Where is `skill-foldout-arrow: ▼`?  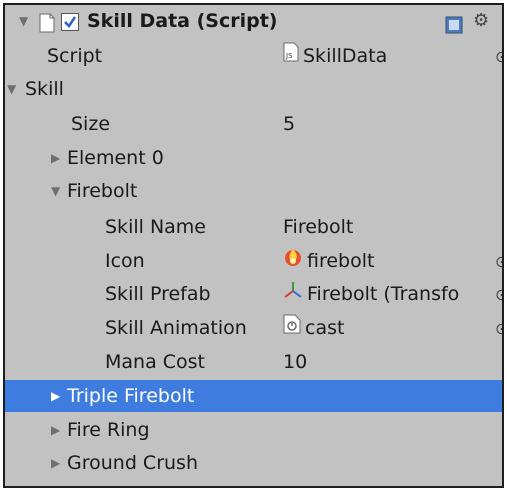 skill-foldout-arrow: ▼ is located at coordinates (15, 89).